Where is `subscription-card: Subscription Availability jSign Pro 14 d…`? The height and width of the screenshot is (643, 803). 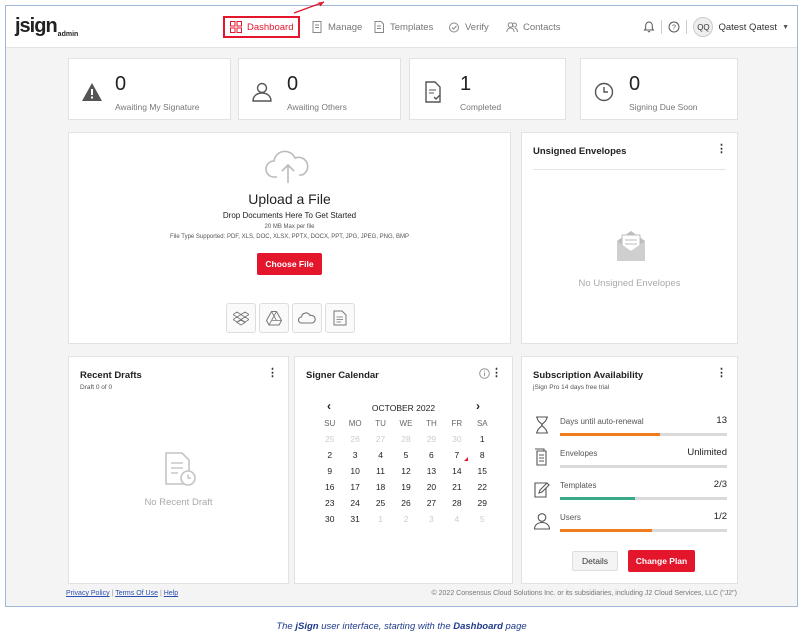
subscription-card: Subscription Availability jSign Pro 14 d… is located at coordinates (629, 470).